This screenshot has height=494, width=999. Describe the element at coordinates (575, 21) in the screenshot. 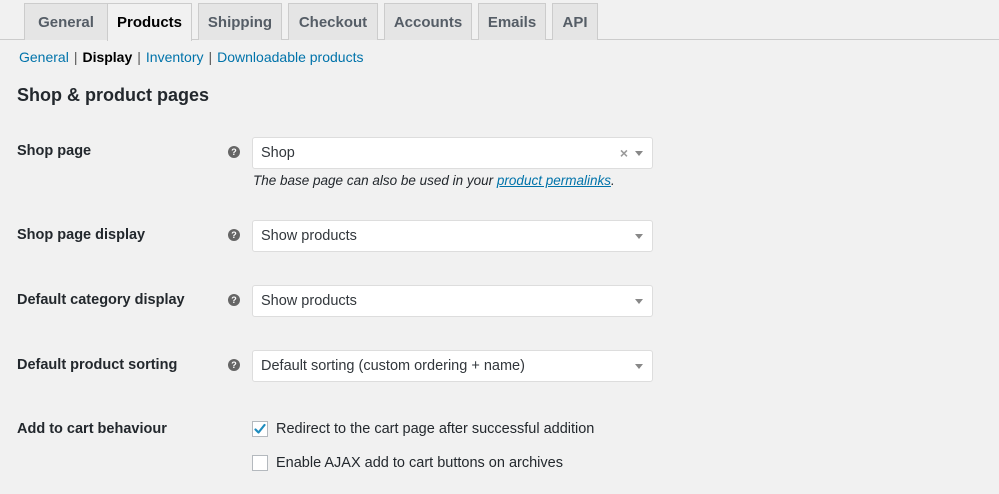

I see `tab-api: API` at that location.